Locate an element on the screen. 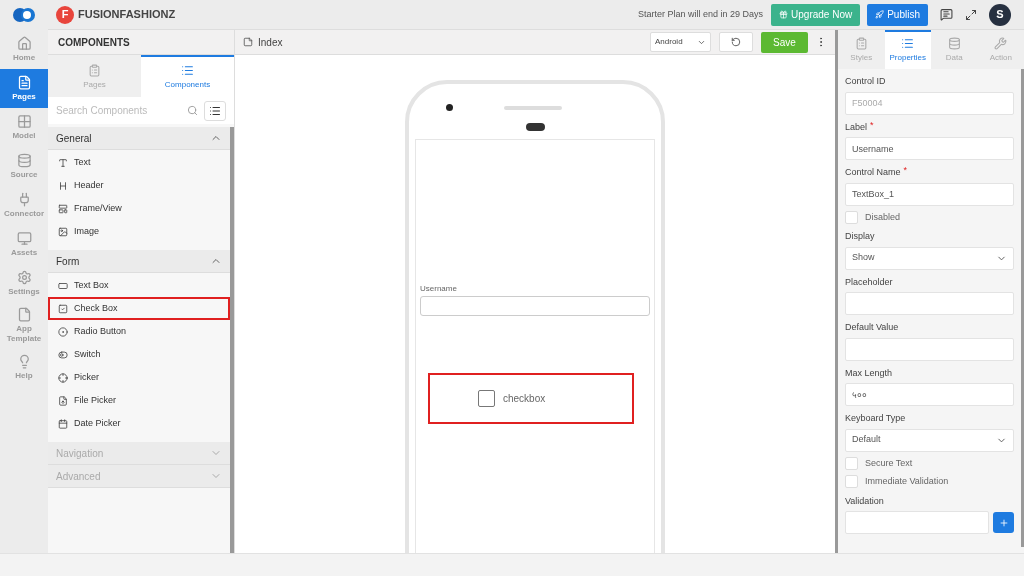  file-icon is located at coordinates (63, 400).